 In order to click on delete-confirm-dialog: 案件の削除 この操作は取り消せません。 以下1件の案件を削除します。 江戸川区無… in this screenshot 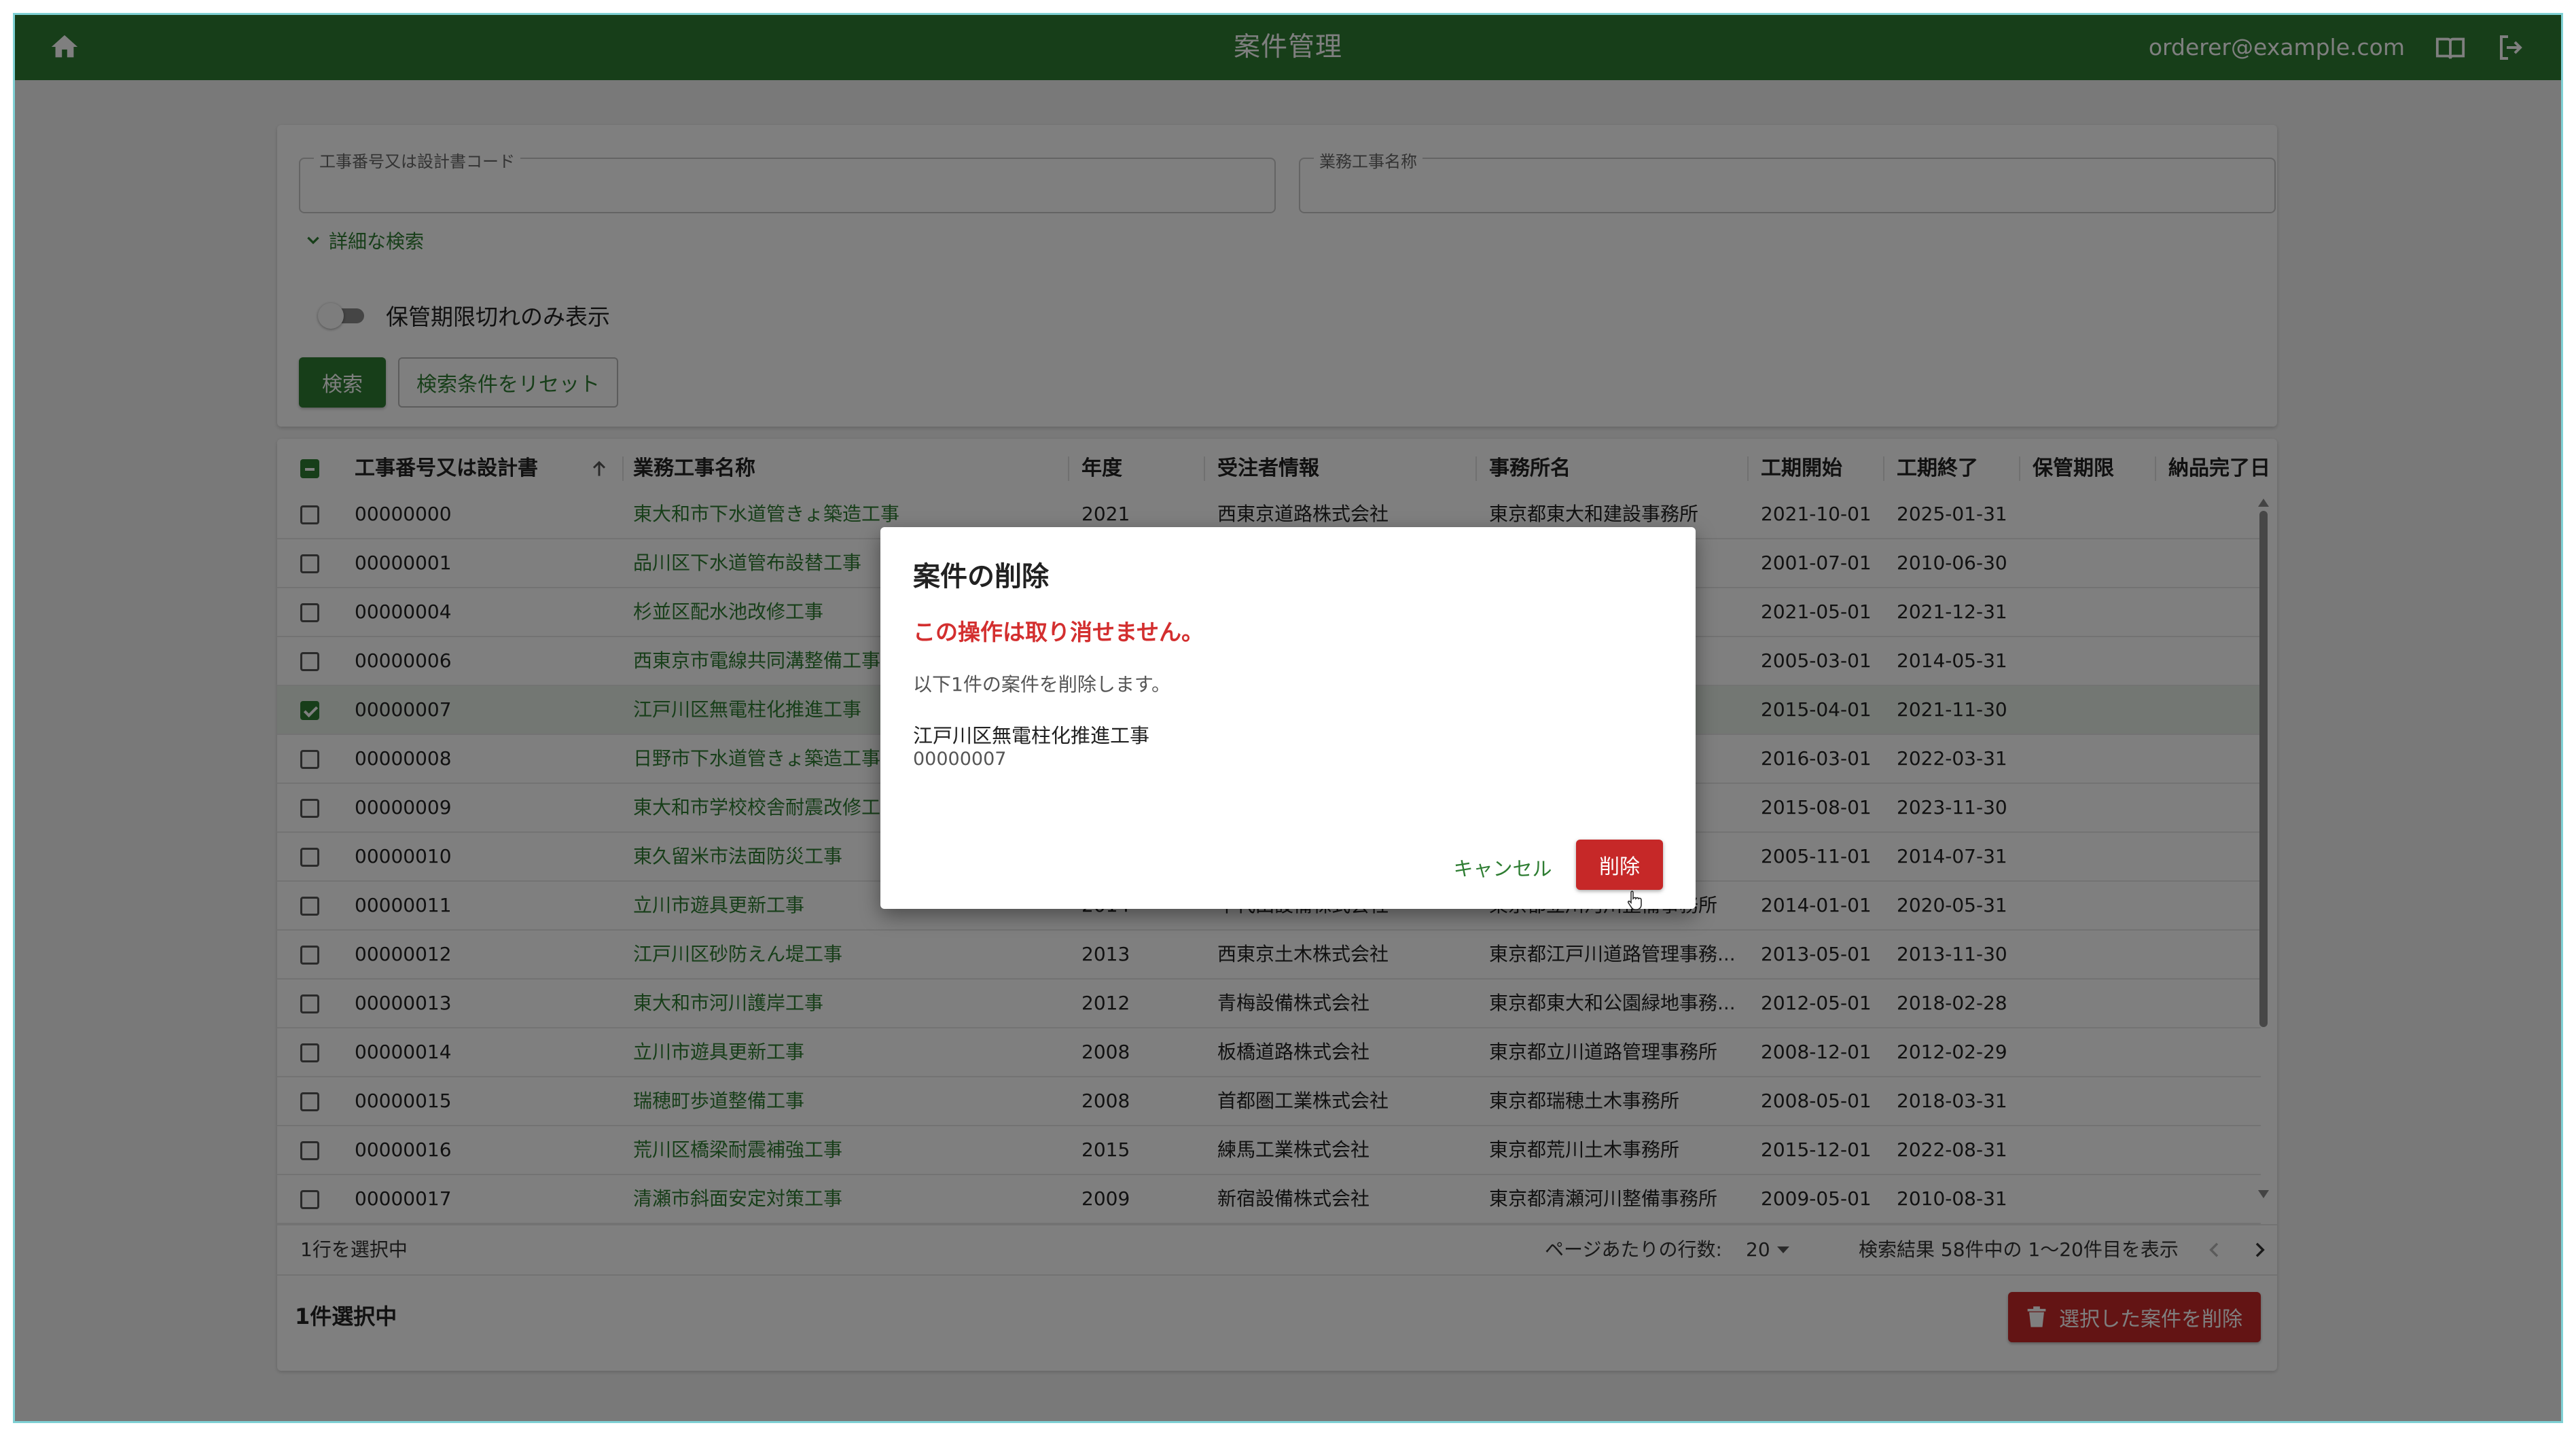, I will do `click(1288, 718)`.